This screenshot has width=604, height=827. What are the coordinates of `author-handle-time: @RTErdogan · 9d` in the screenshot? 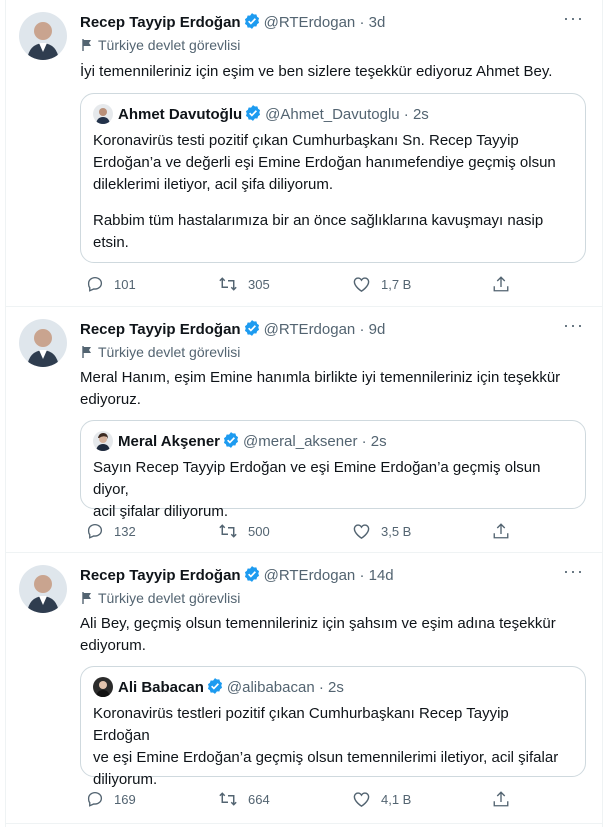 It's located at (325, 329).